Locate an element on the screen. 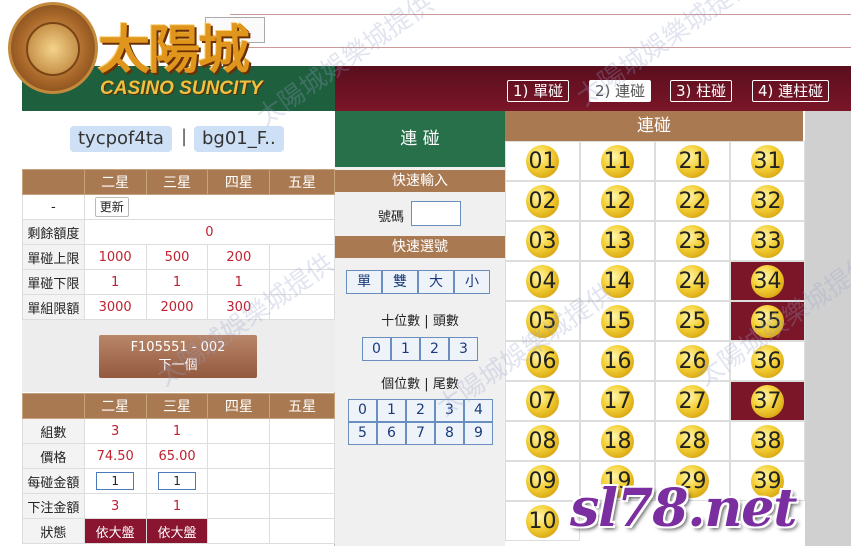 This screenshot has height=546, width=851. number-cell: 16 is located at coordinates (617, 361).